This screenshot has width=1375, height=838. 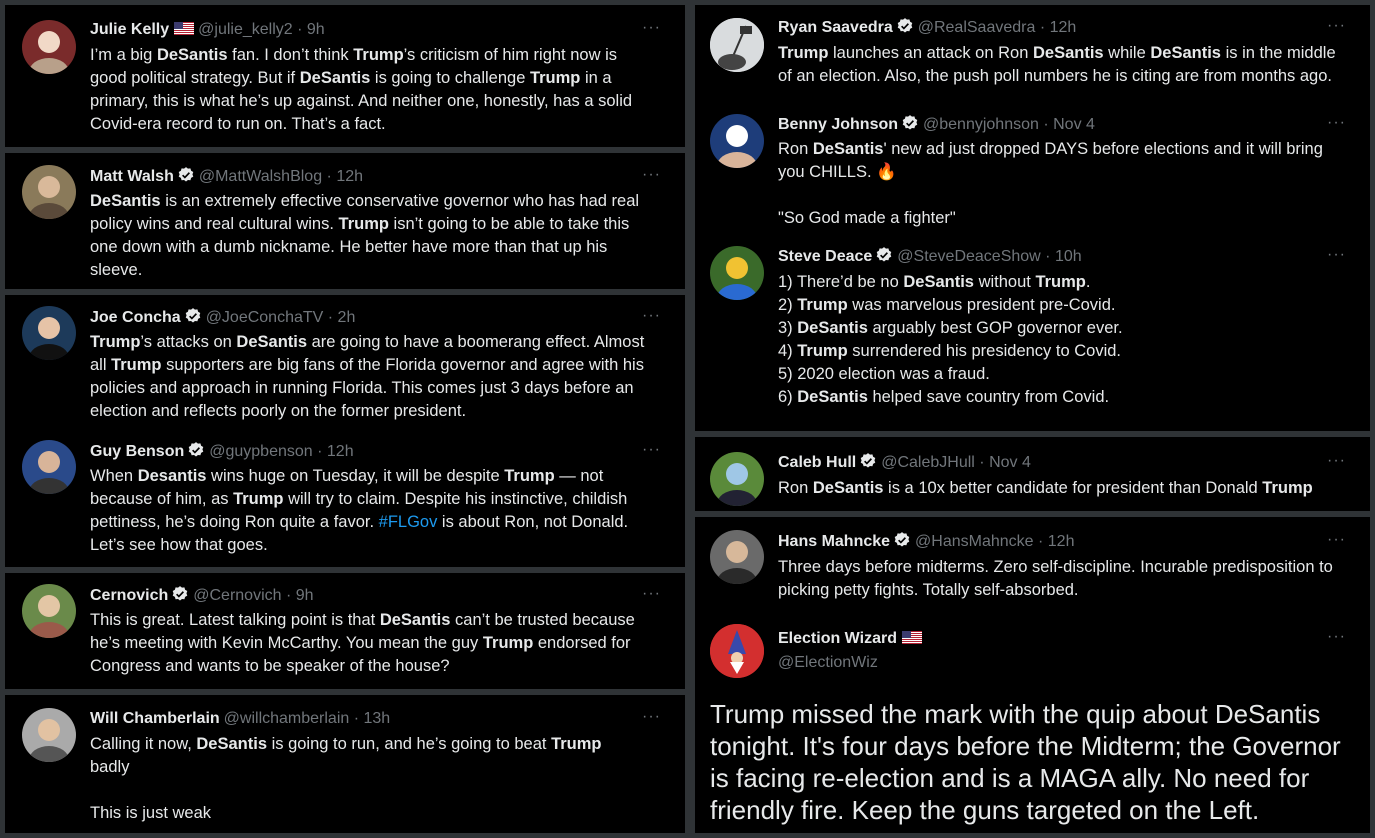 I want to click on author-name: Steve Deace, so click(x=825, y=256).